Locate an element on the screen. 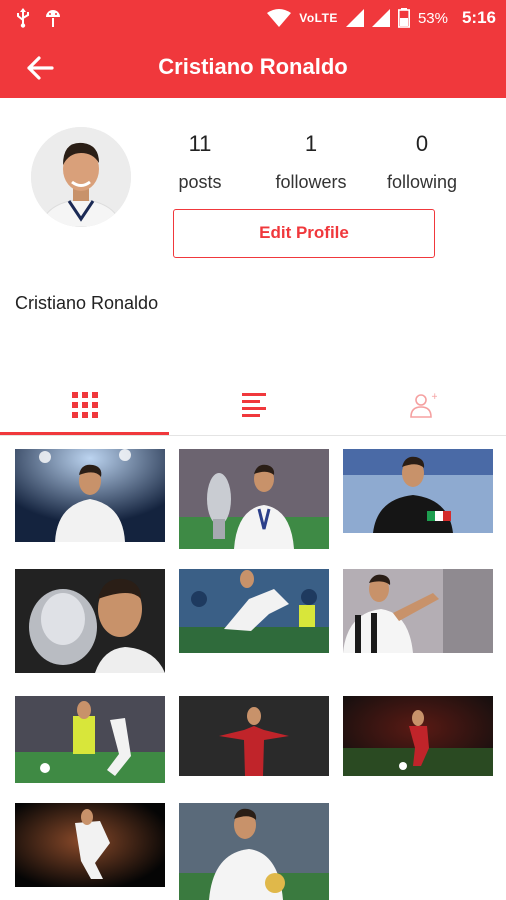  tab-grid is located at coordinates (84, 405).